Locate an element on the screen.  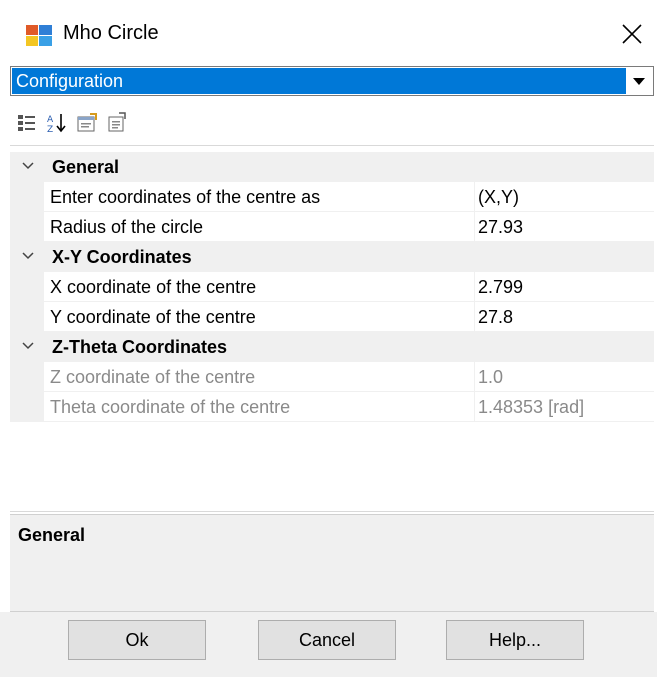
property-name: Enter coordinates of the centre as is located at coordinates (185, 197).